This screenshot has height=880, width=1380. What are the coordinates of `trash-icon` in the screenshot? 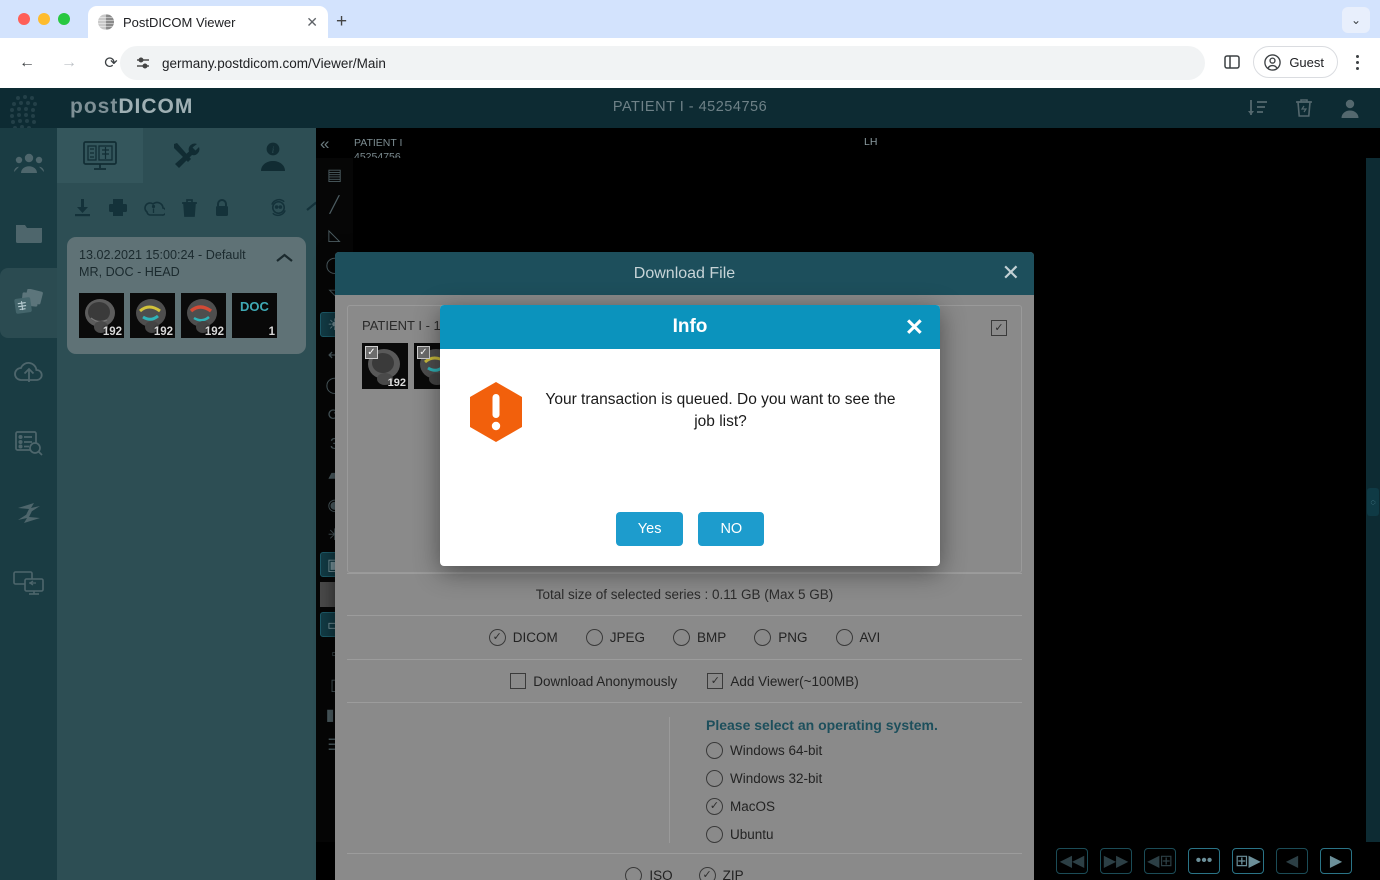 It's located at (1304, 108).